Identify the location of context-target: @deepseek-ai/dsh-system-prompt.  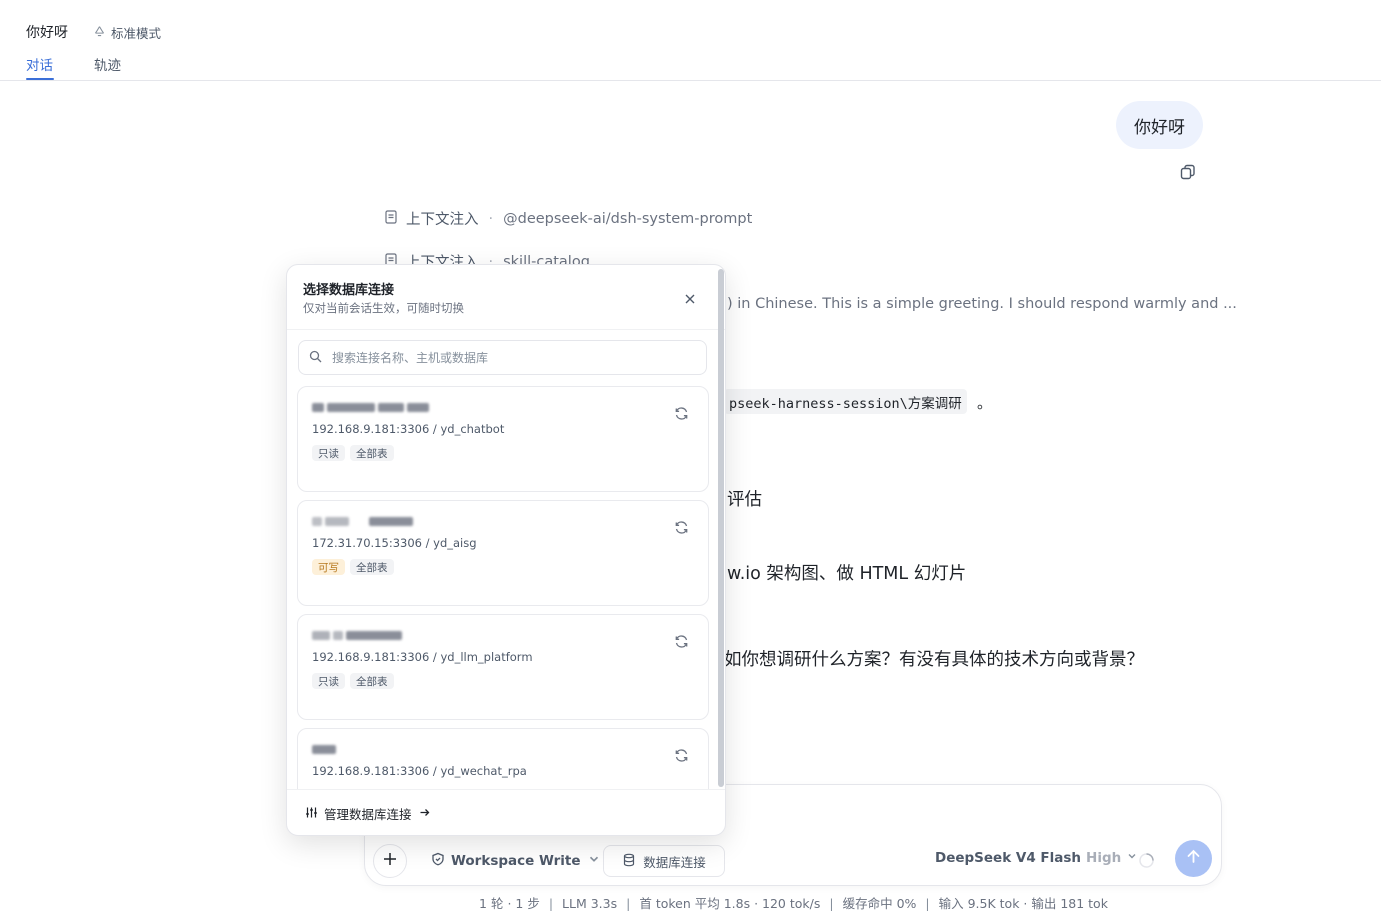
(628, 218).